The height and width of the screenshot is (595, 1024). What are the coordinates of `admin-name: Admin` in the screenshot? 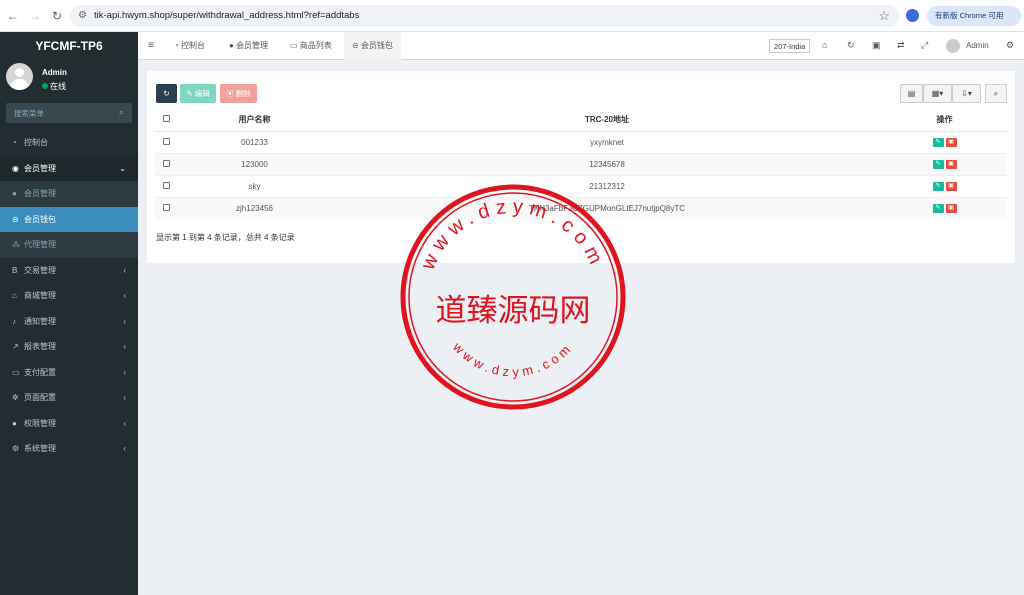 It's located at (977, 45).